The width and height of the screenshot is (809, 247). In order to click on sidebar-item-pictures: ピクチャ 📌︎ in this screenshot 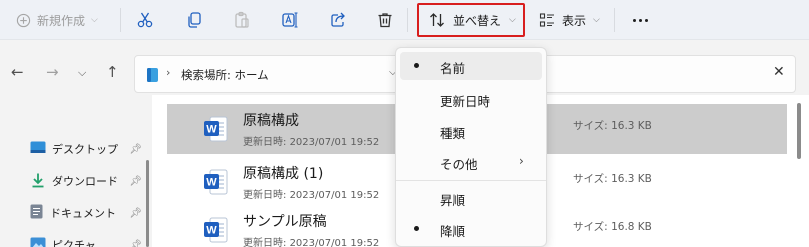, I will do `click(86, 240)`.